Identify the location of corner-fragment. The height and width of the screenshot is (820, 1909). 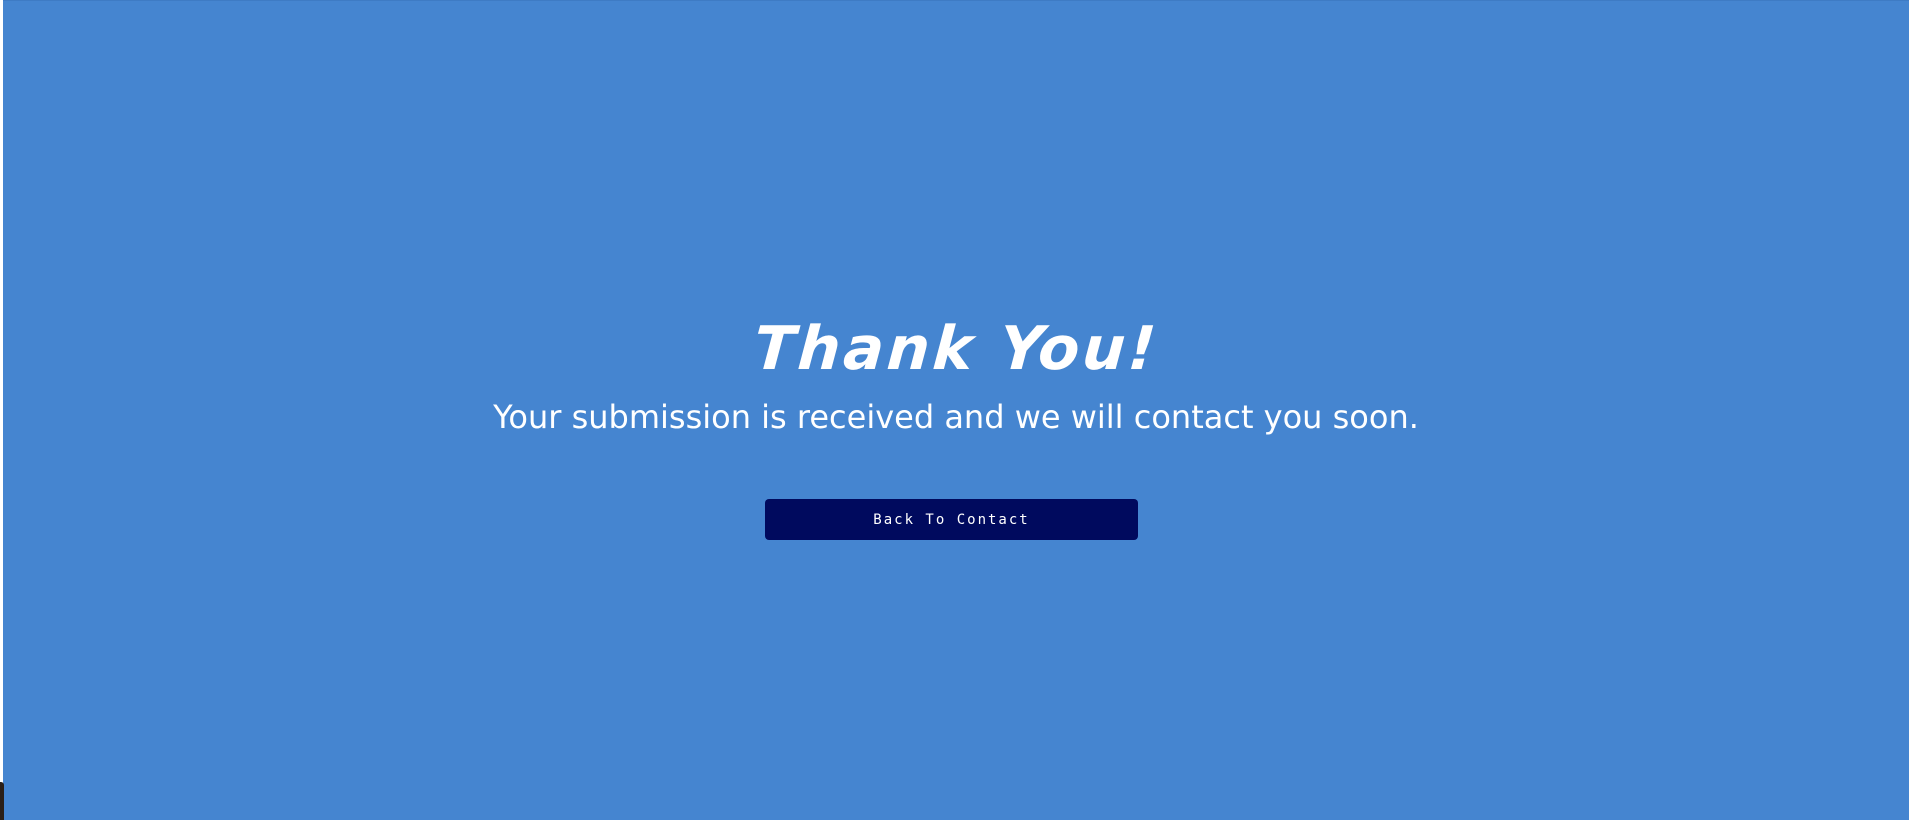
(2, 801).